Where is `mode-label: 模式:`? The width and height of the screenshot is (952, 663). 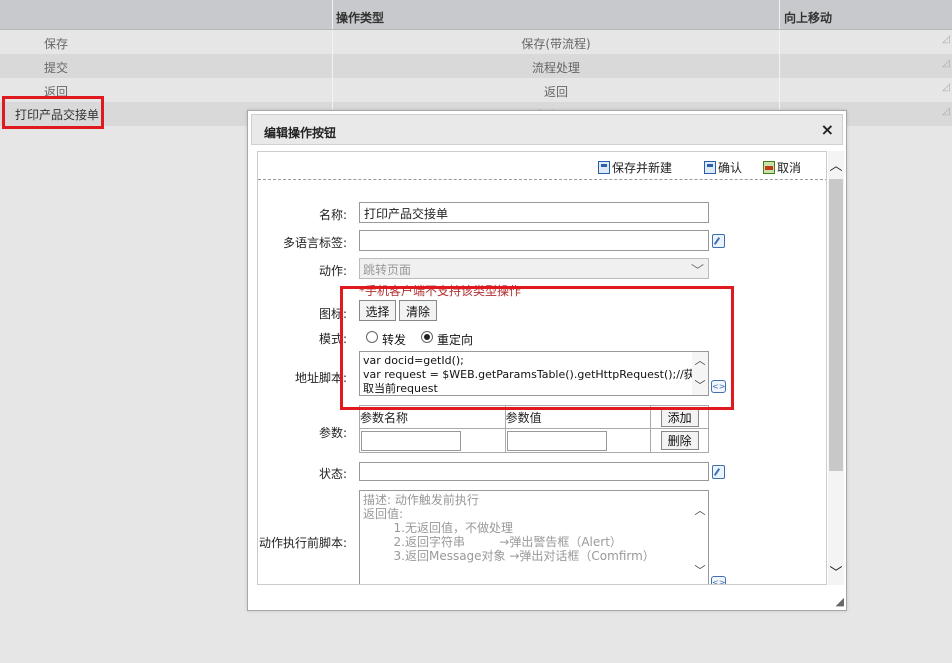 mode-label: 模式: is located at coordinates (332, 339).